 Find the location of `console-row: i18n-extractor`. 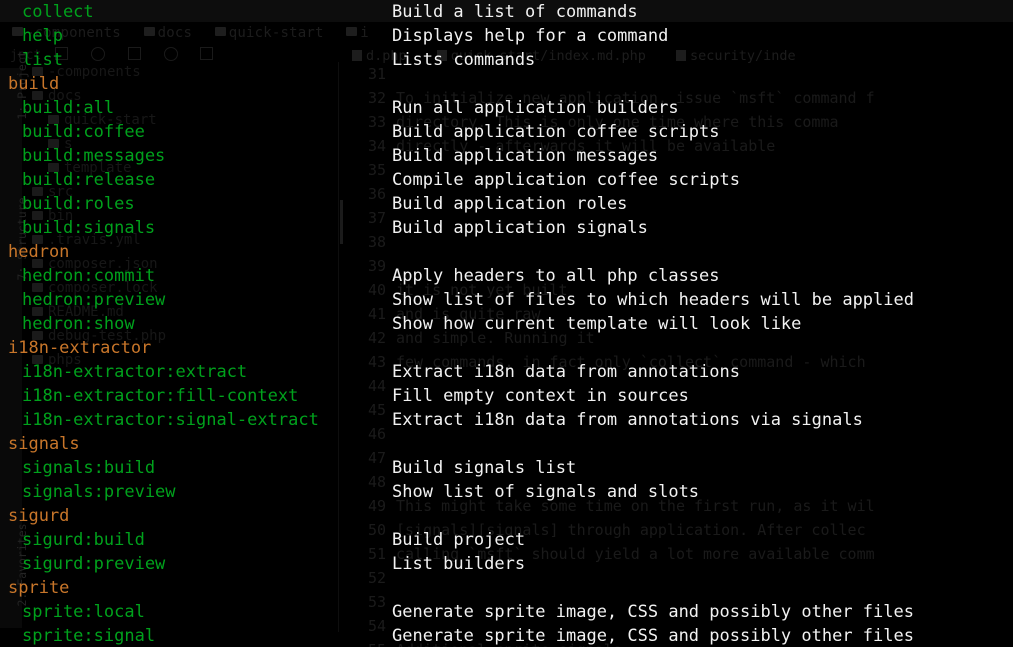

console-row: i18n-extractor is located at coordinates (506, 348).